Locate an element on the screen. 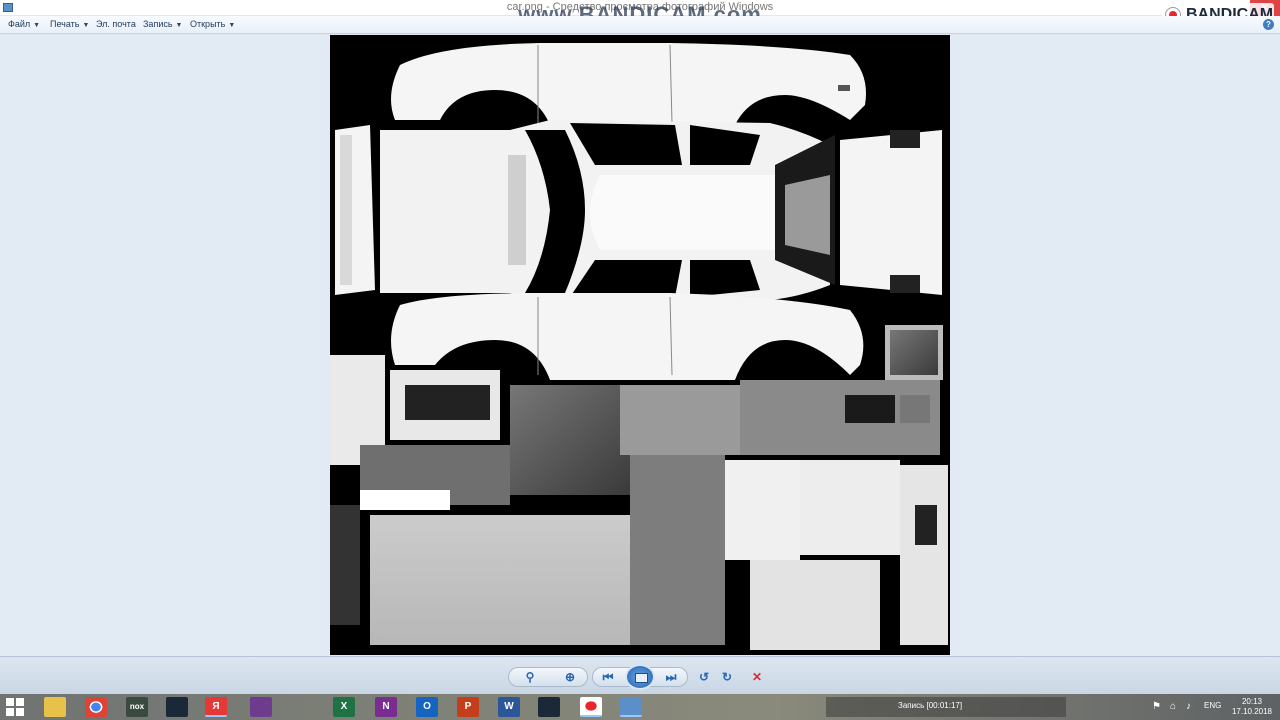 Image resolution: width=1280 pixels, height=720 pixels. recording-status-panel: Запись [00:01:17] is located at coordinates (946, 707).